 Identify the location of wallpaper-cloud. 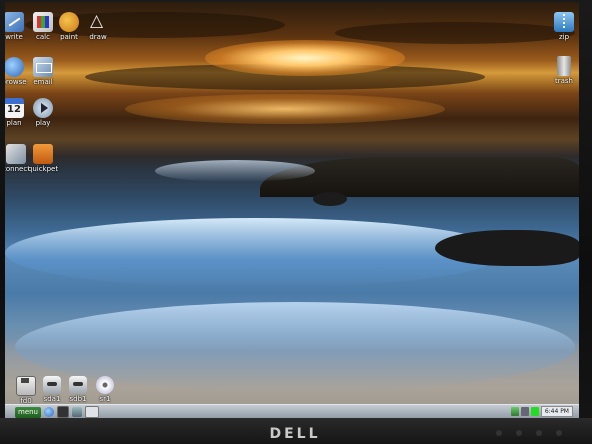
(455, 33).